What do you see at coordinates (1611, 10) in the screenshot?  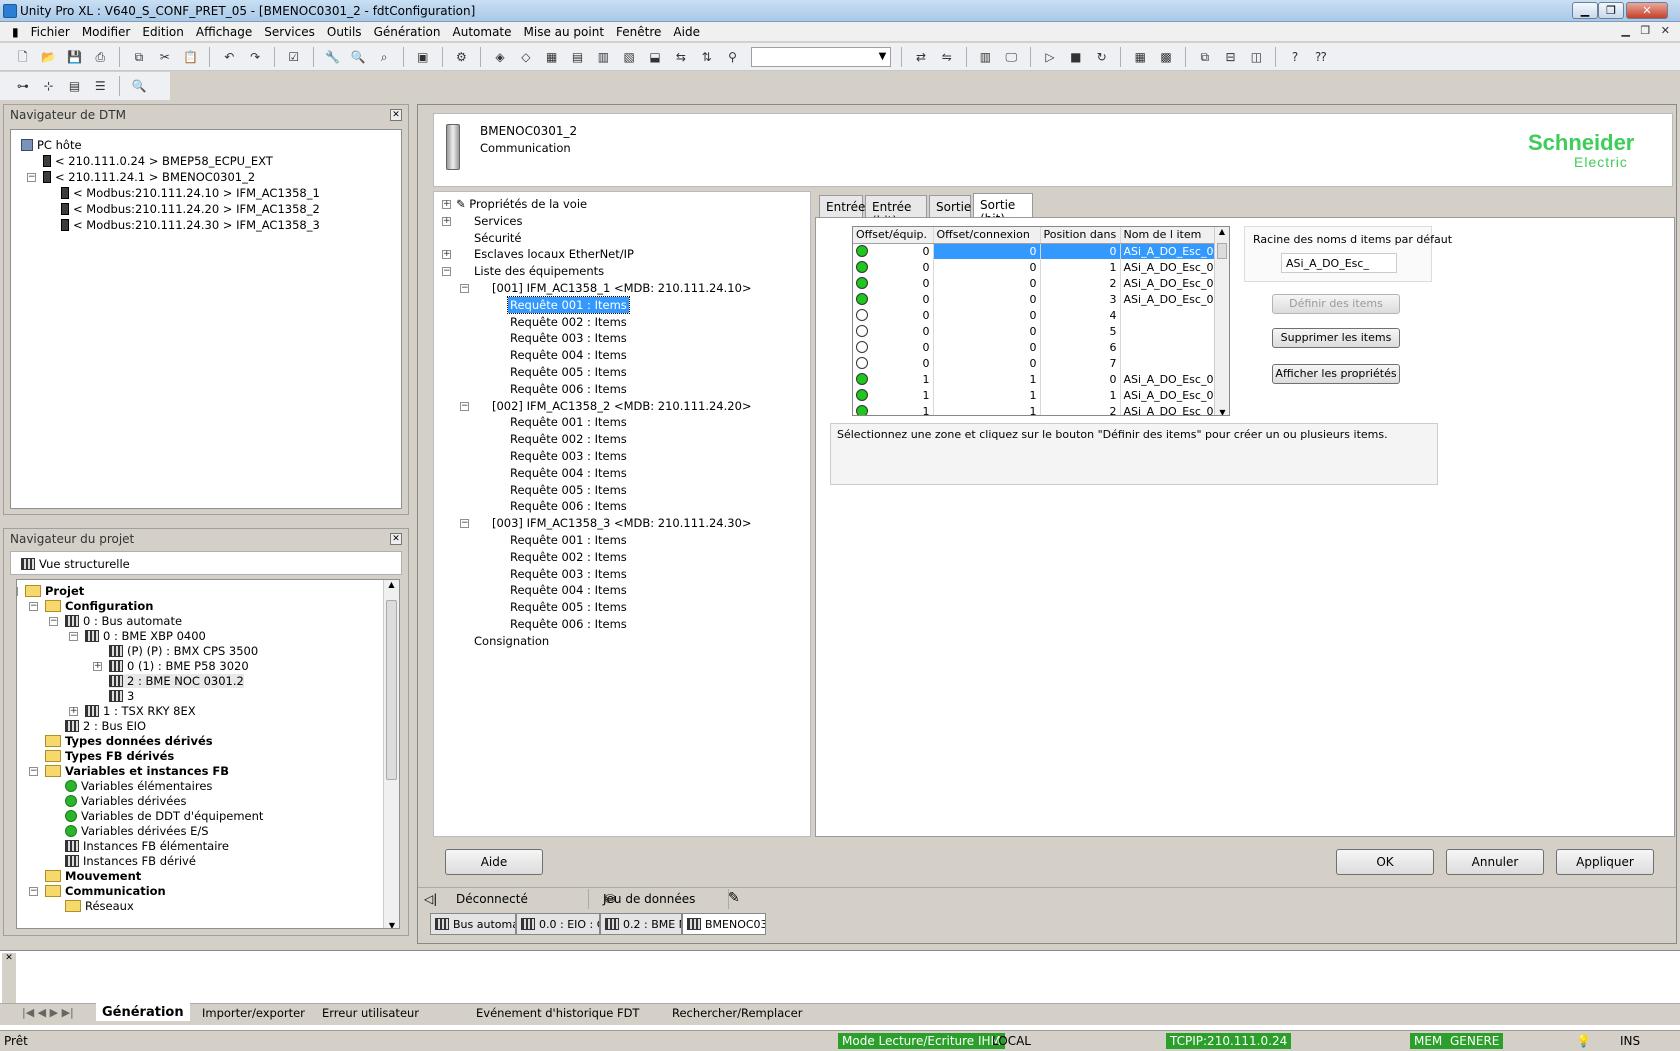 I see `maximize-button: ❐` at bounding box center [1611, 10].